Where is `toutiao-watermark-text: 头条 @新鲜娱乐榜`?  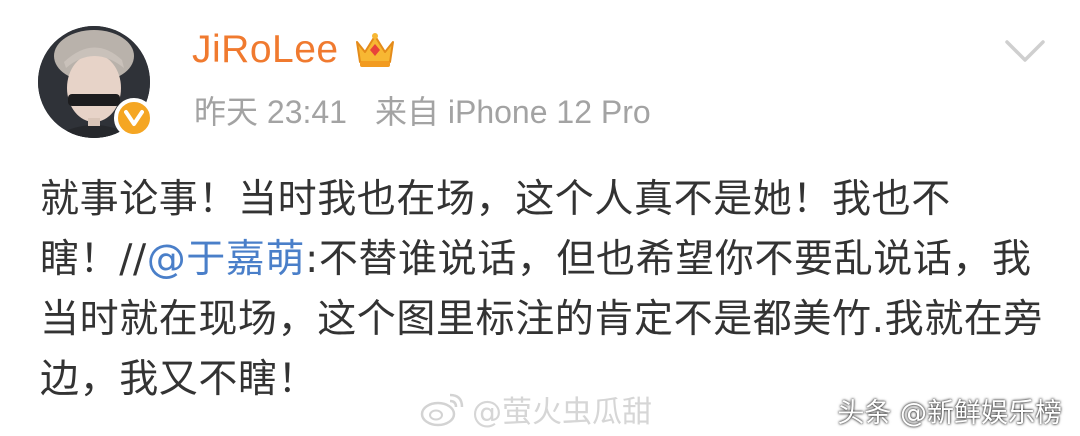 toutiao-watermark-text: 头条 @新鲜娱乐榜 is located at coordinates (949, 413).